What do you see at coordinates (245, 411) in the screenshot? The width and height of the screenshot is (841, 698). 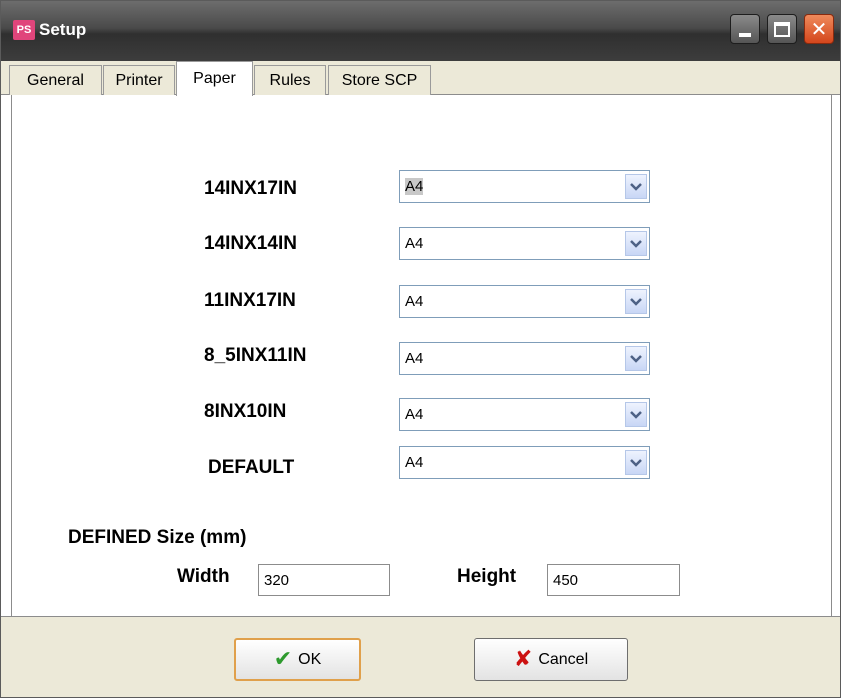 I see `paper-size-label: 8INX10IN` at bounding box center [245, 411].